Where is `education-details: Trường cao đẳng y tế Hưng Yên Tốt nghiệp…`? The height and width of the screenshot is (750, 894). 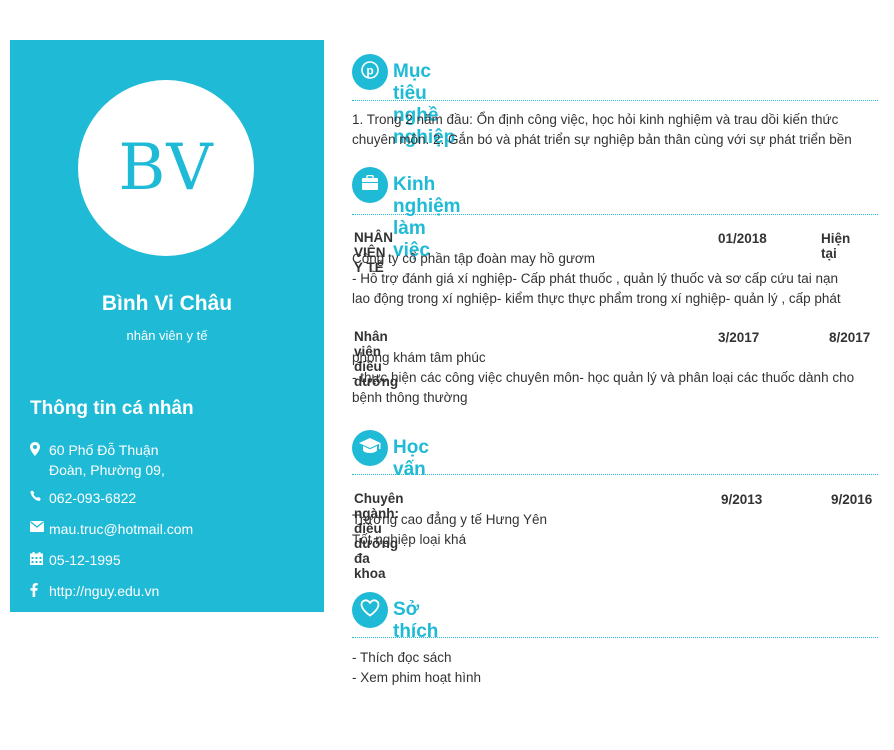
education-details: Trường cao đẳng y tế Hưng Yên Tốt nghiệp… is located at coordinates (615, 530).